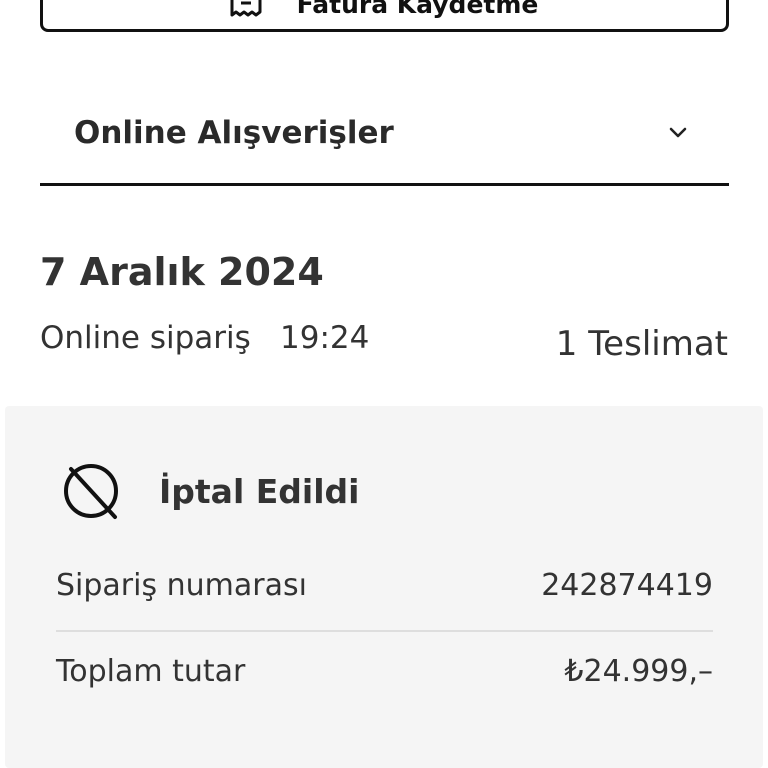  I want to click on chevron-down-icon, so click(678, 132).